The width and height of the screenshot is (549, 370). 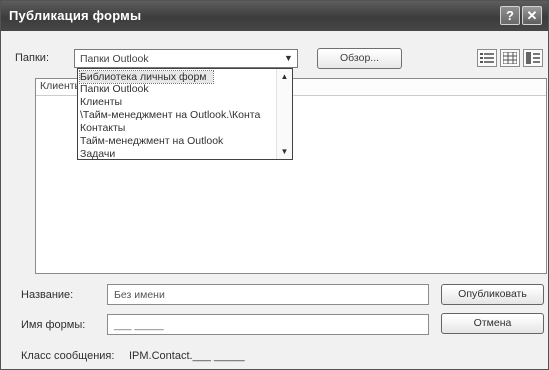 What do you see at coordinates (268, 324) in the screenshot?
I see `form-name-field: ___ _____` at bounding box center [268, 324].